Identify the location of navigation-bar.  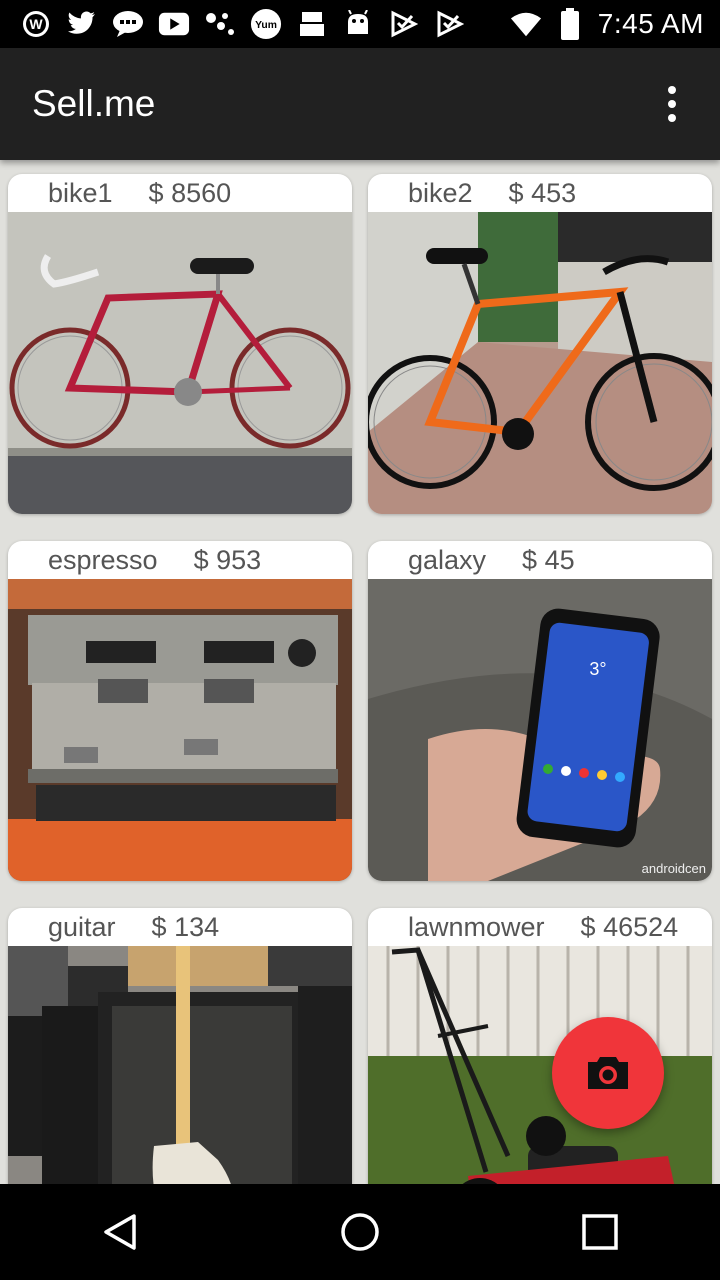
(360, 1232).